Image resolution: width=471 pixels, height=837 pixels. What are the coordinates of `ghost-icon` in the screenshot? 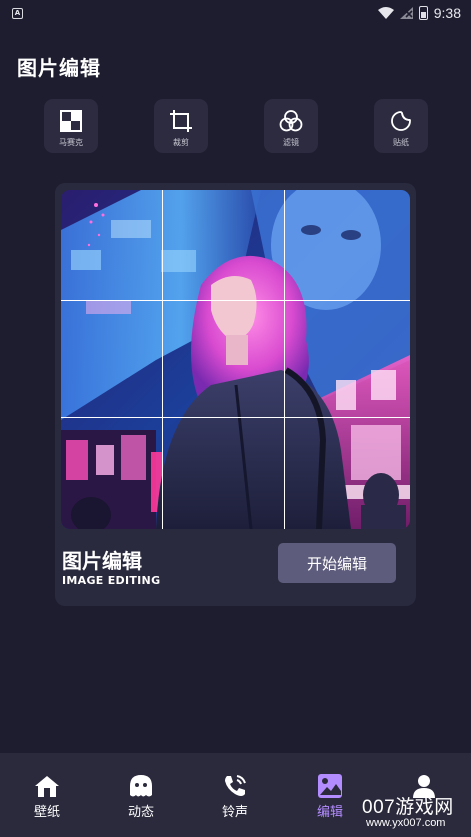 It's located at (141, 786).